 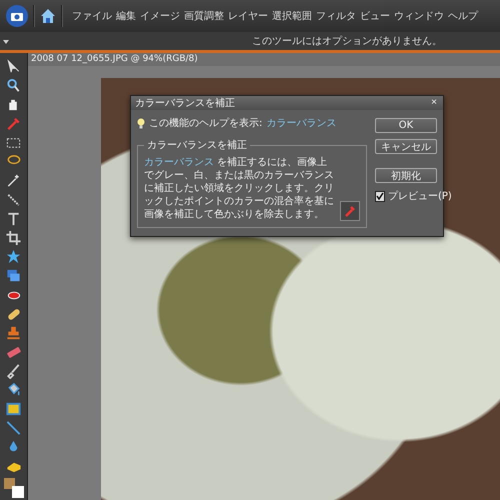 What do you see at coordinates (248, 16) in the screenshot?
I see `menu-item: レイヤー` at bounding box center [248, 16].